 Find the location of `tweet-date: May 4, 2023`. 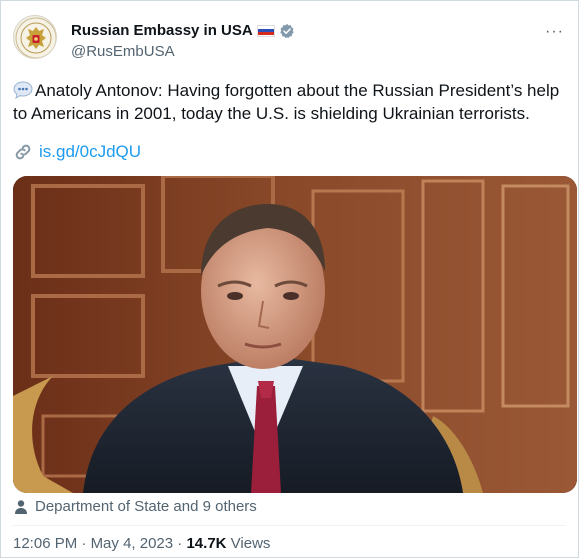

tweet-date: May 4, 2023 is located at coordinates (132, 543).